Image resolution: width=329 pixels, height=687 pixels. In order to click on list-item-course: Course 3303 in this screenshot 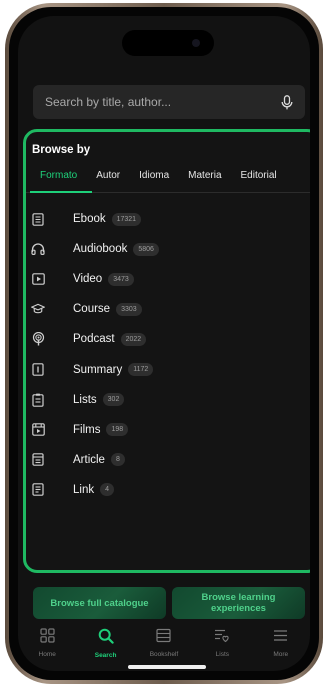, I will do `click(168, 309)`.